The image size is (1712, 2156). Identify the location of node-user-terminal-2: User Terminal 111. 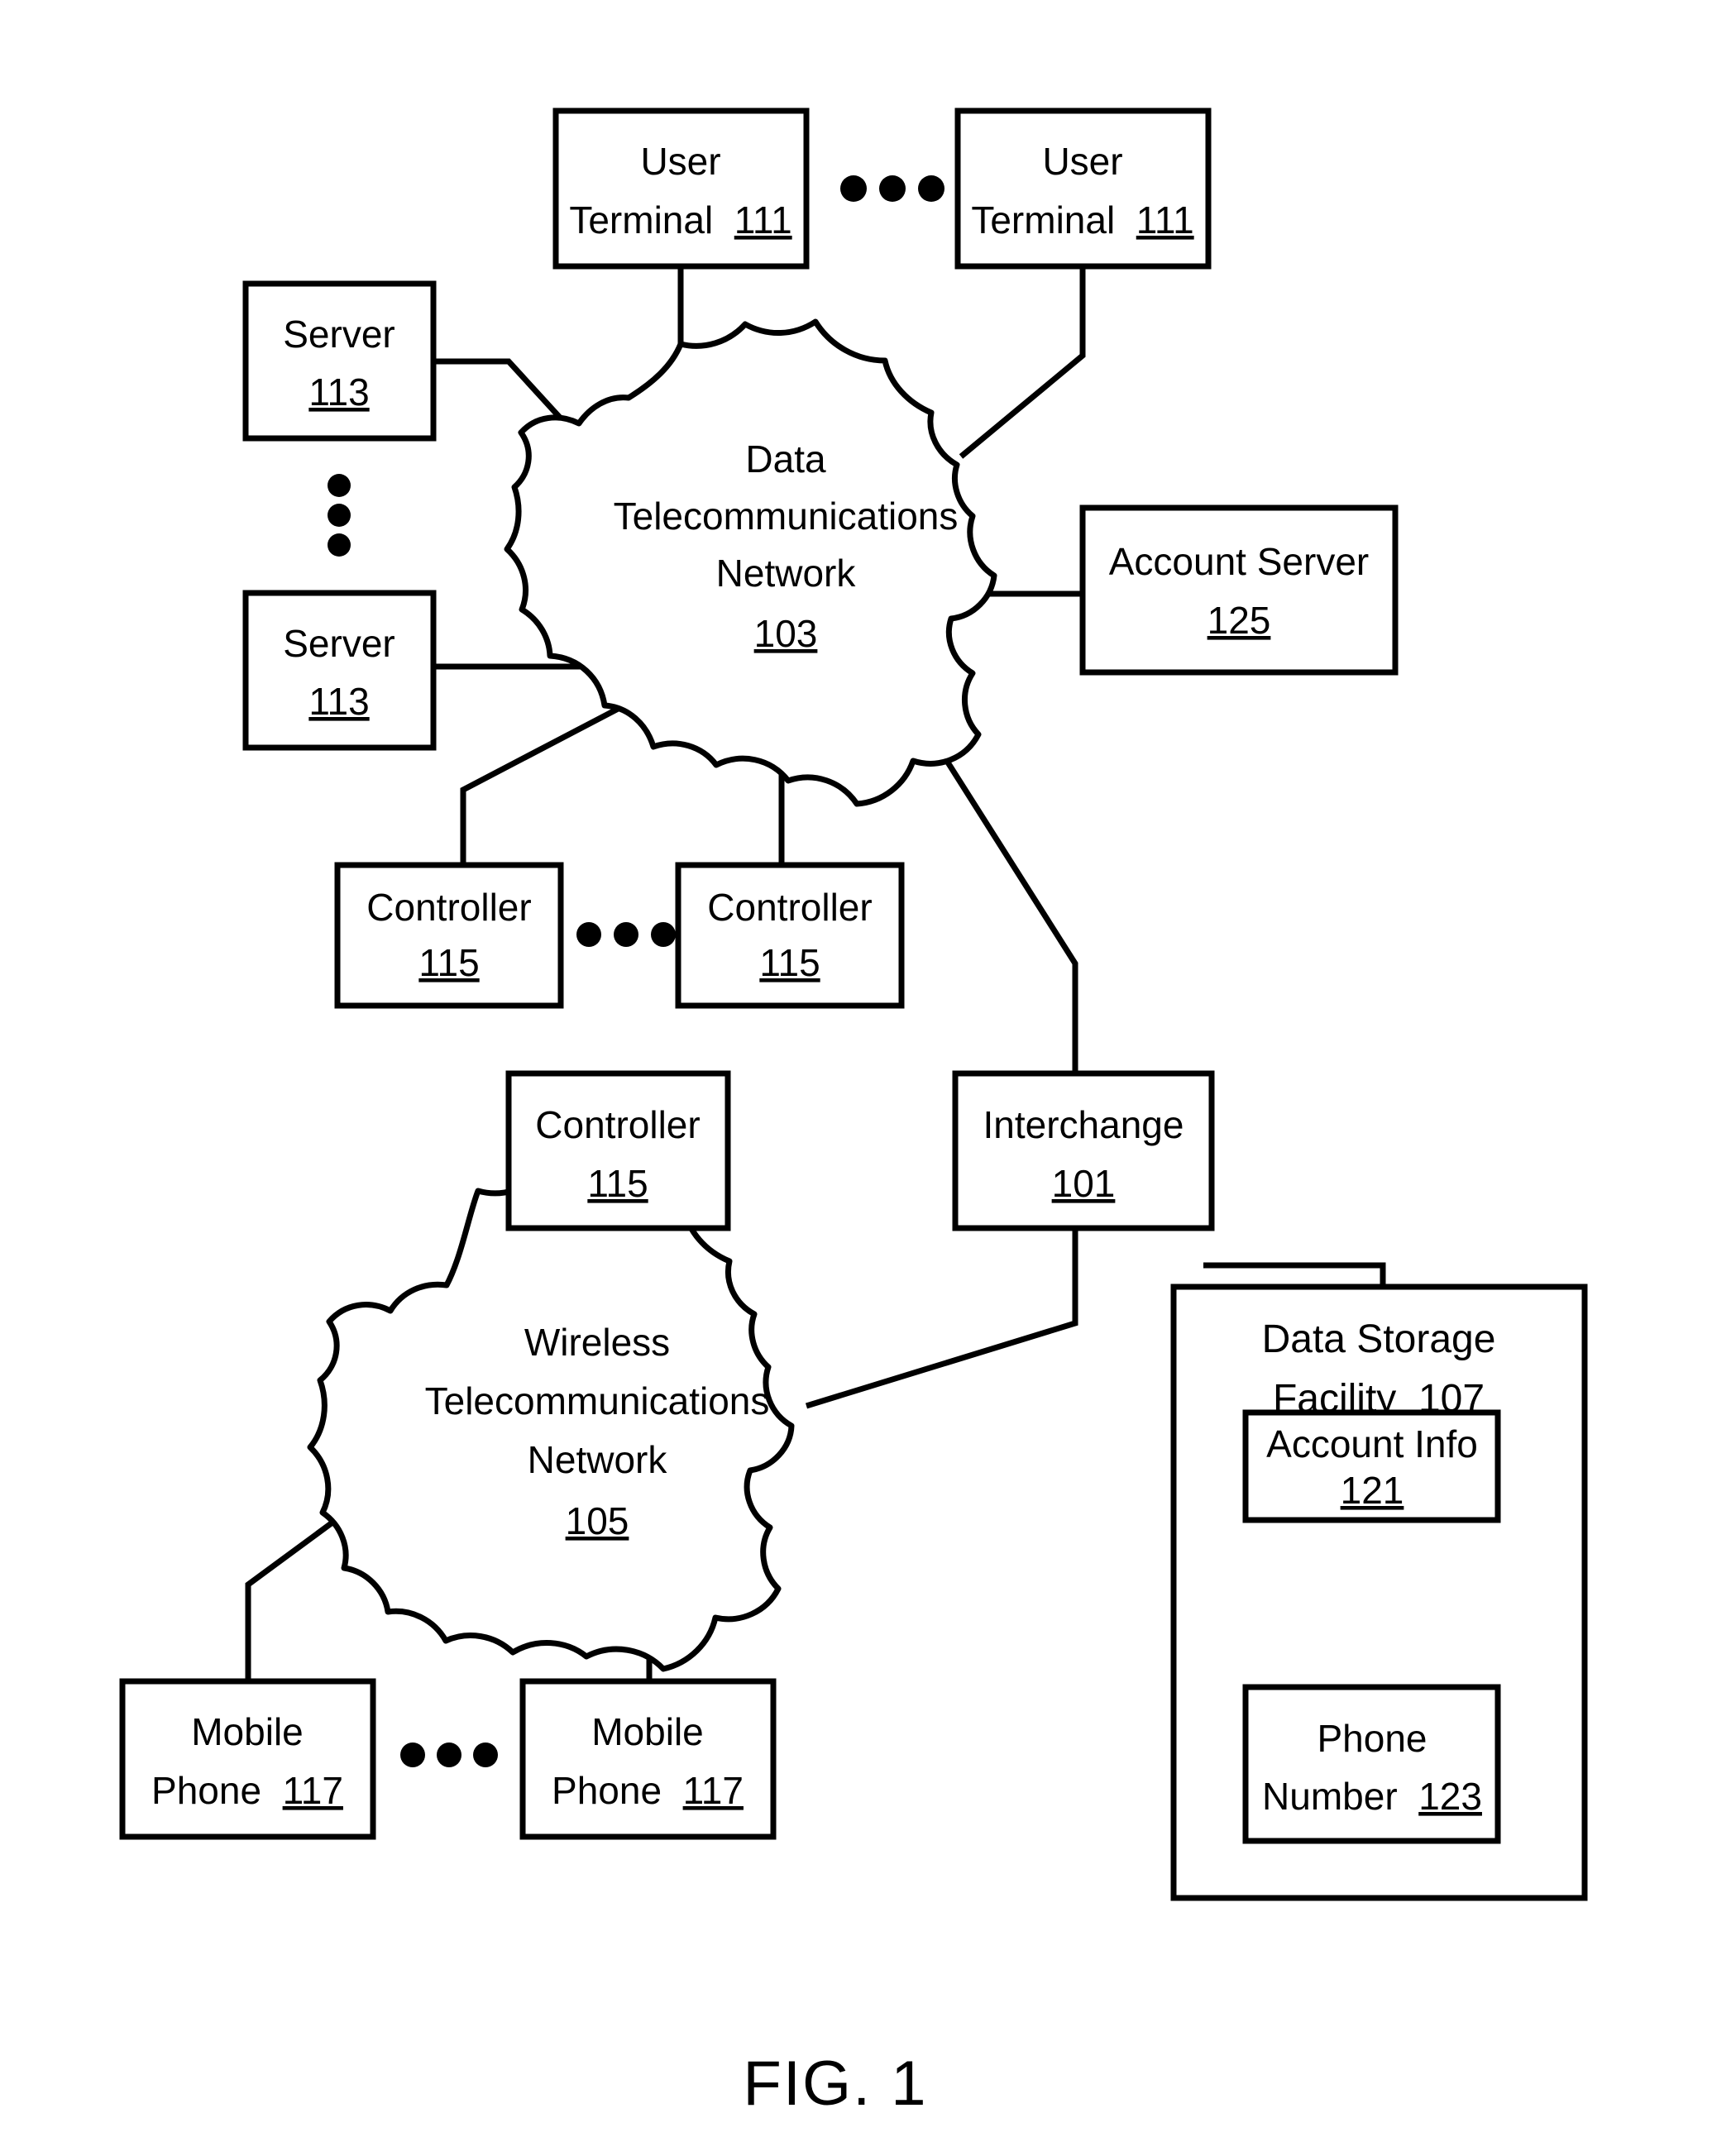
(1083, 189).